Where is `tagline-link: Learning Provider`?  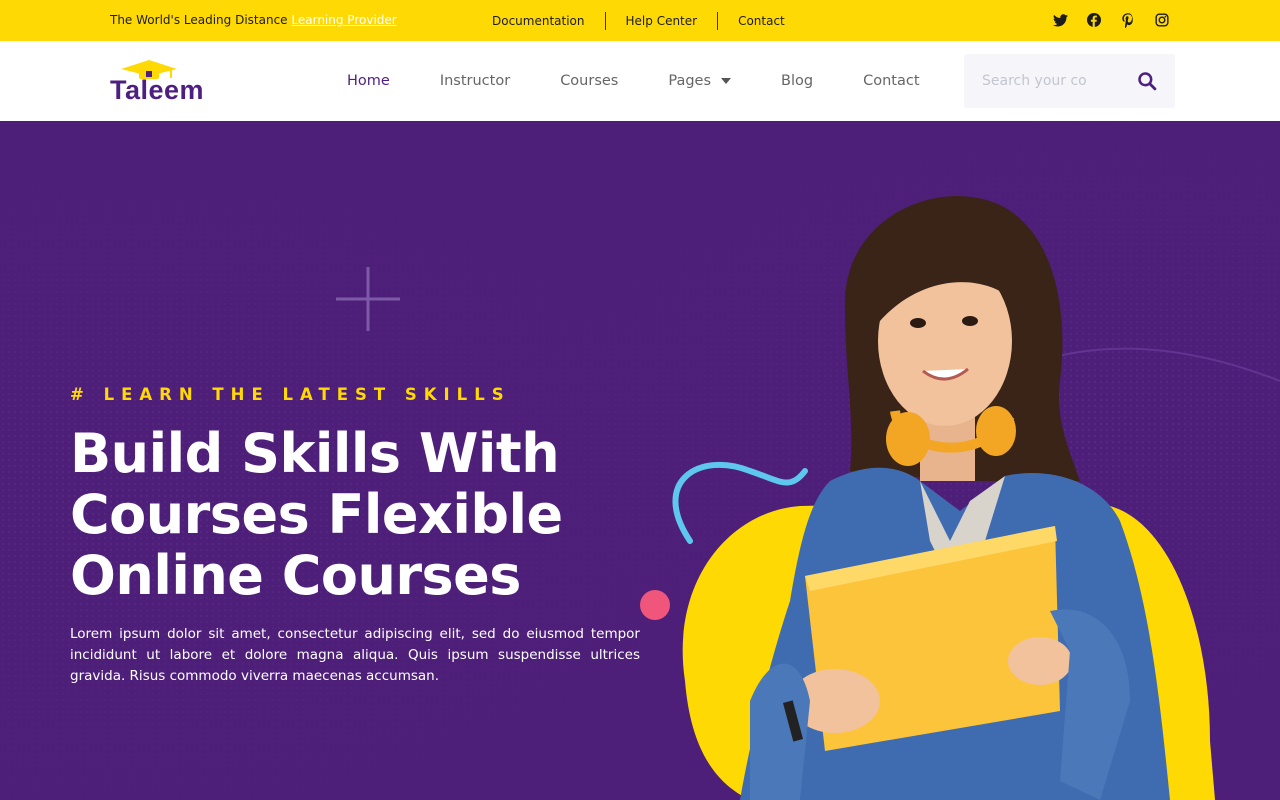 tagline-link: Learning Provider is located at coordinates (343, 20).